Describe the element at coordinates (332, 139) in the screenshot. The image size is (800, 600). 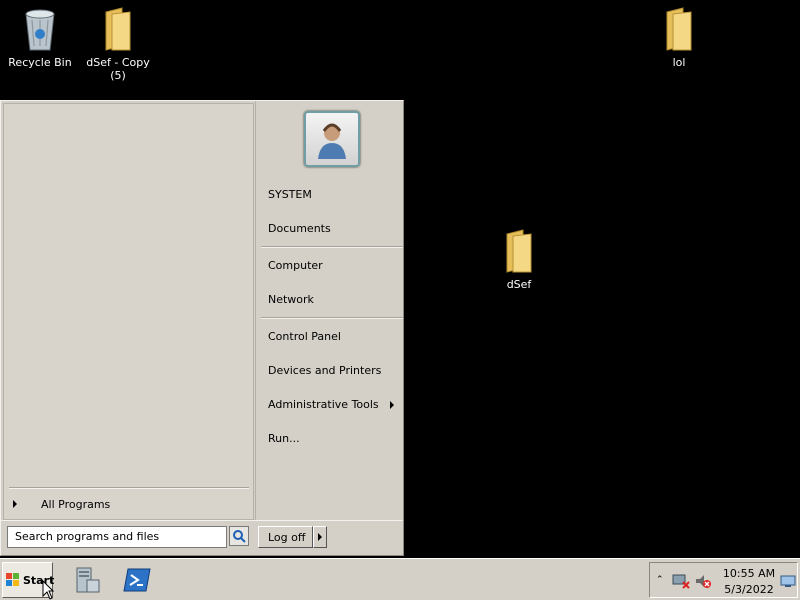
I see `user-avatar-icon` at that location.